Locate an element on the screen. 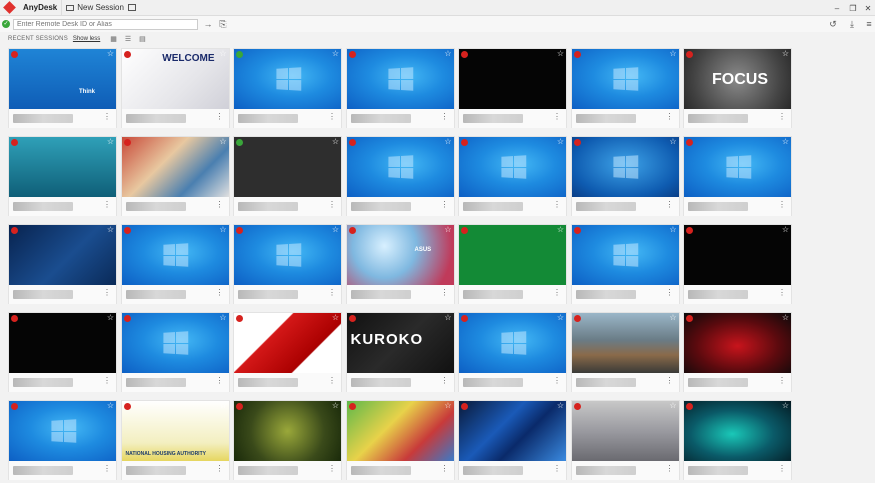  restore-icon: ❐ is located at coordinates (853, 8).